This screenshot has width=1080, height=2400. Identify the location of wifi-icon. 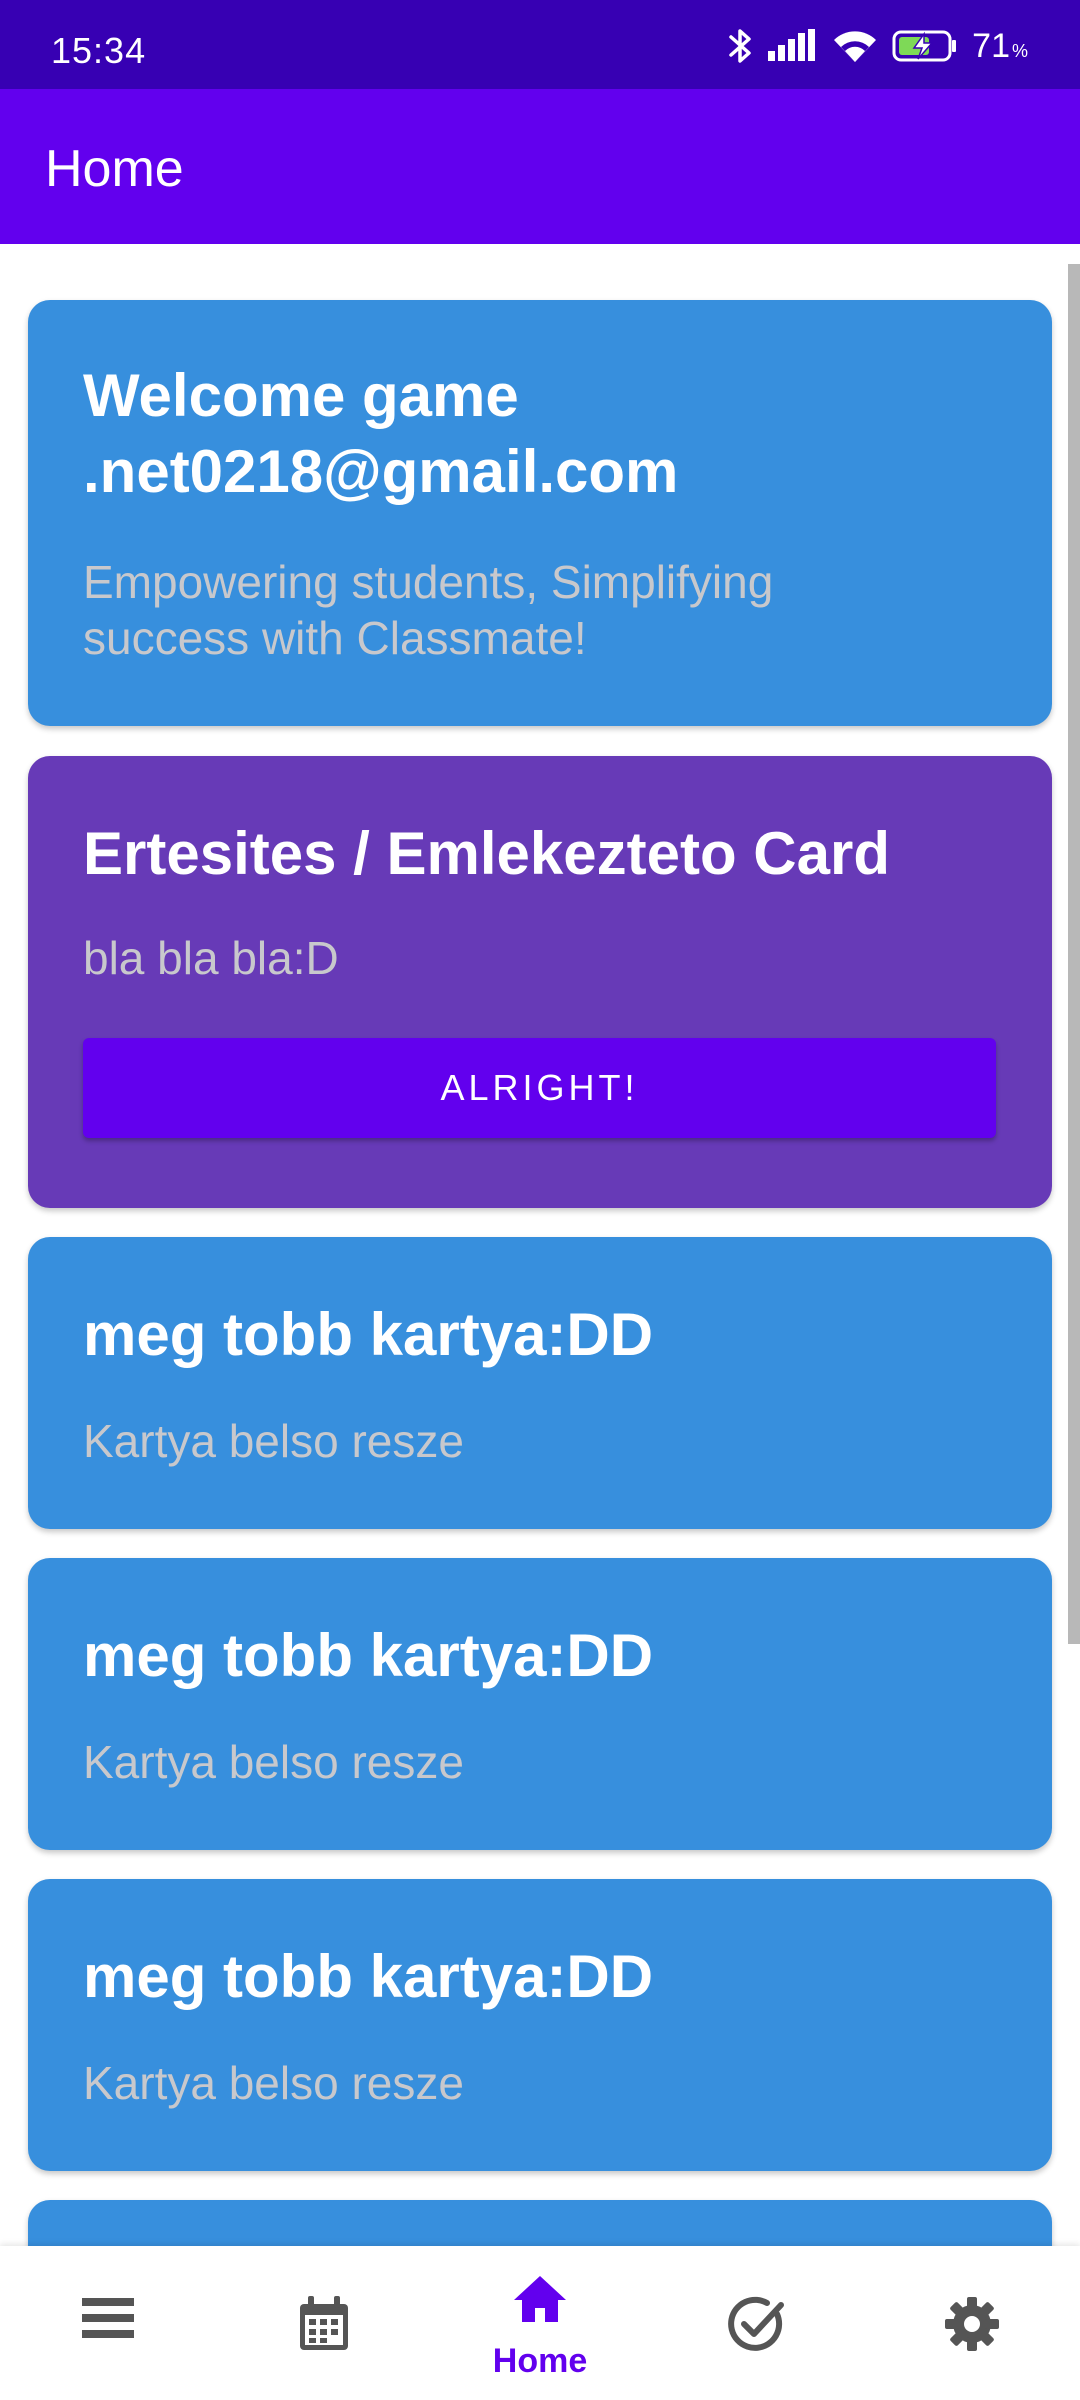
(855, 46).